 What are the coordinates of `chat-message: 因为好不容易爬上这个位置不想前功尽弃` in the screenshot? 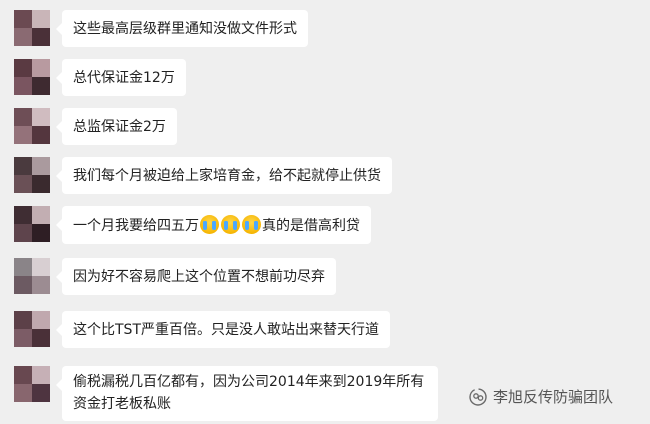 It's located at (175, 276).